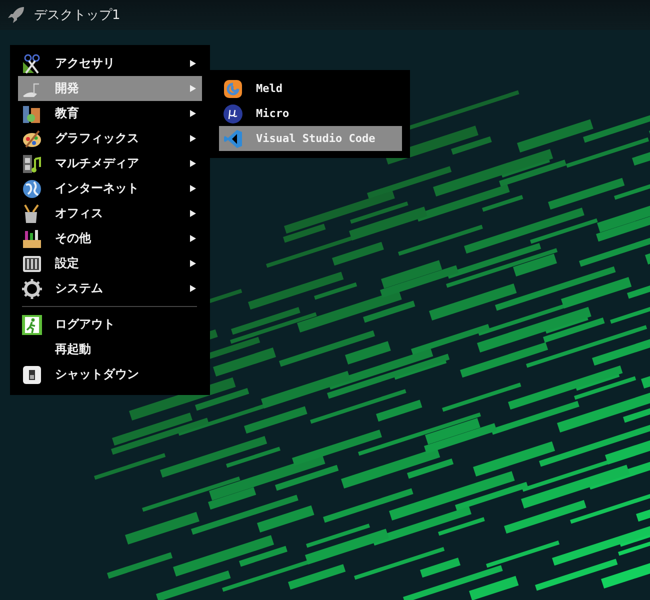 This screenshot has width=650, height=600. I want to click on code-ribbon-icon, so click(233, 138).